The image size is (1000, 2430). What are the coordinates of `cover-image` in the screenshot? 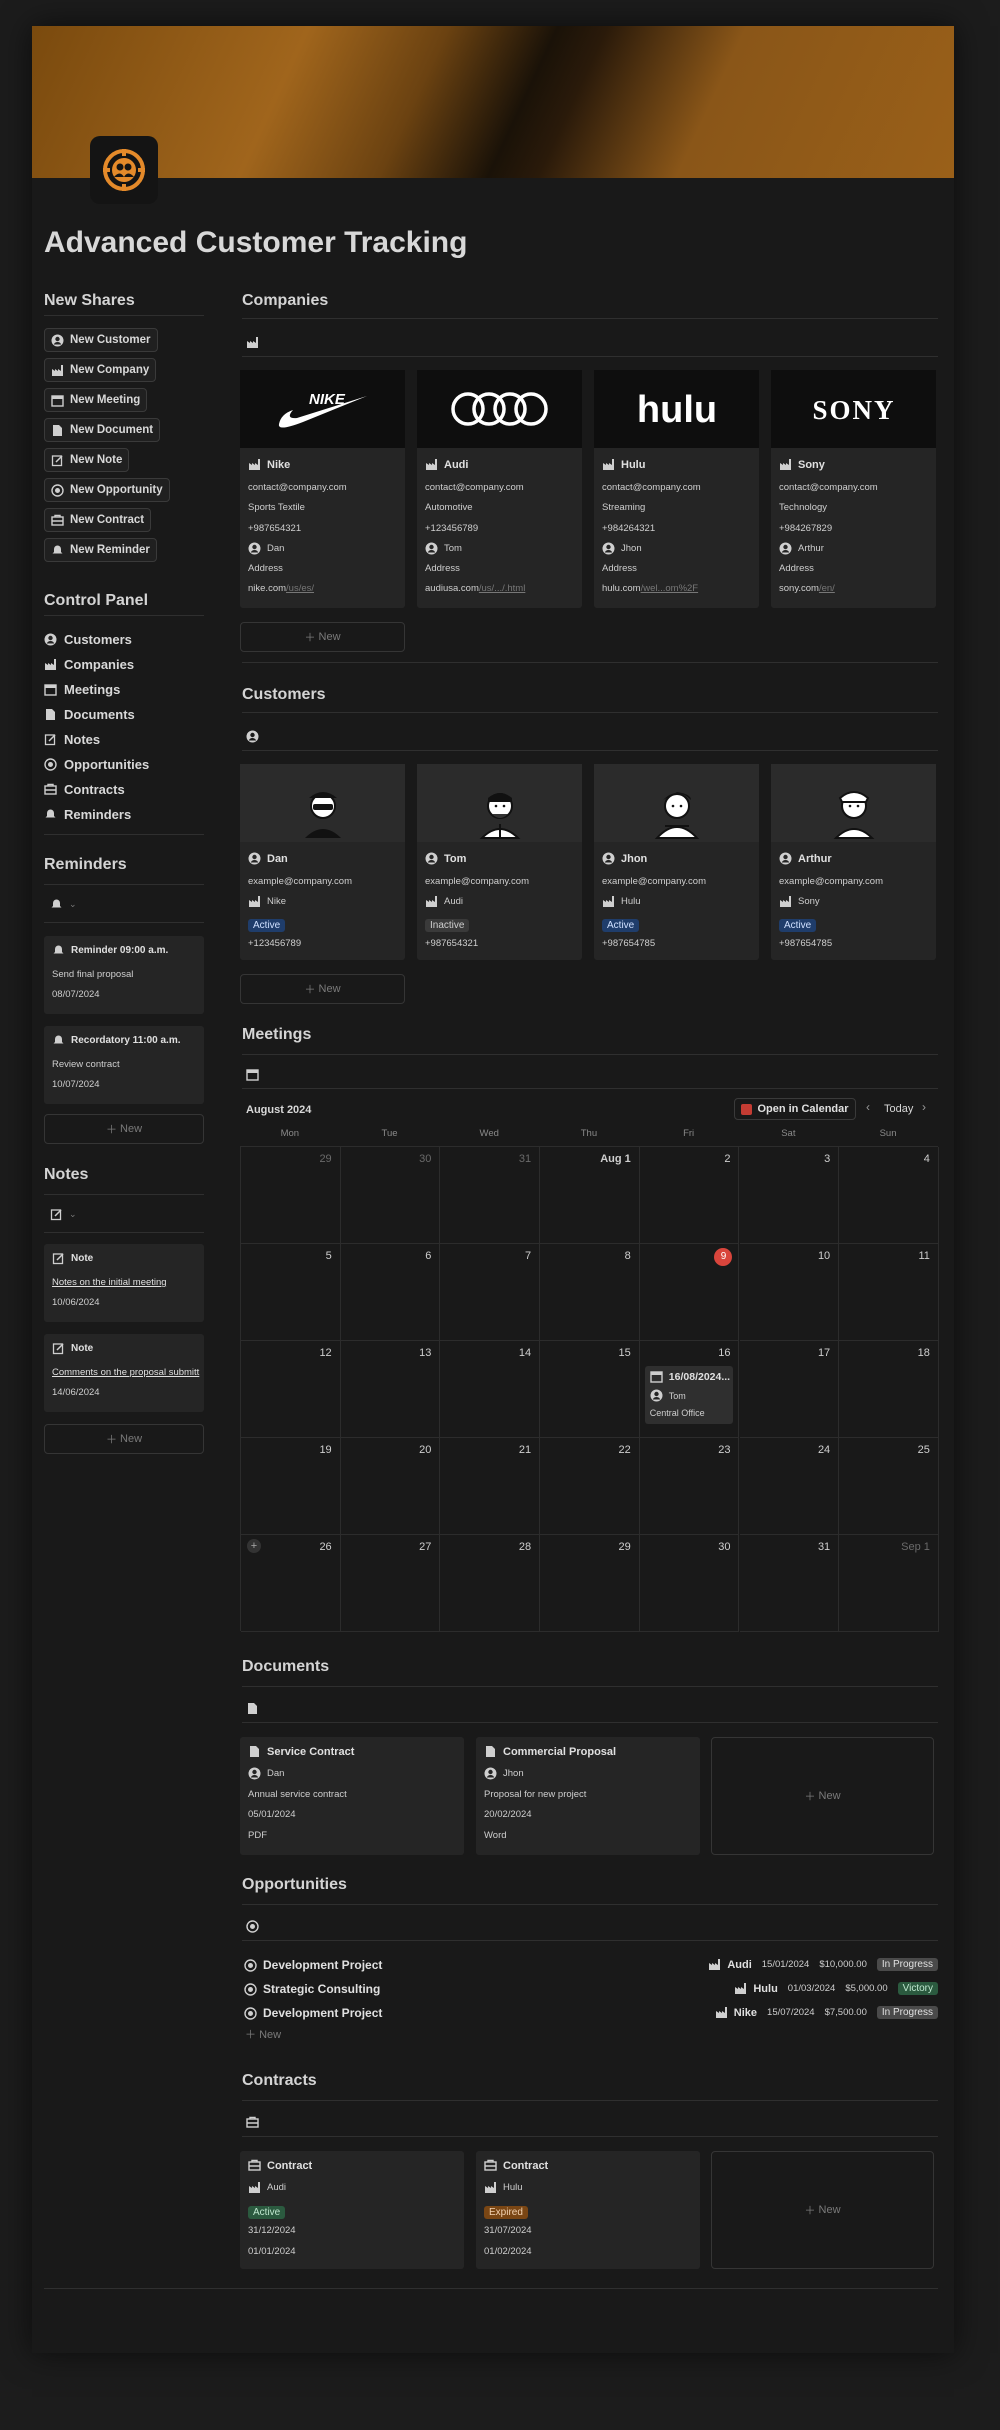 It's located at (493, 102).